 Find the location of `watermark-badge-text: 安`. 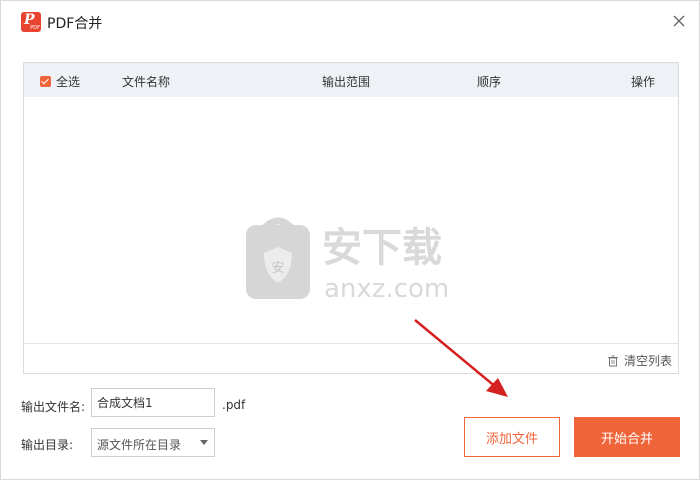

watermark-badge-text: 安 is located at coordinates (277, 268).